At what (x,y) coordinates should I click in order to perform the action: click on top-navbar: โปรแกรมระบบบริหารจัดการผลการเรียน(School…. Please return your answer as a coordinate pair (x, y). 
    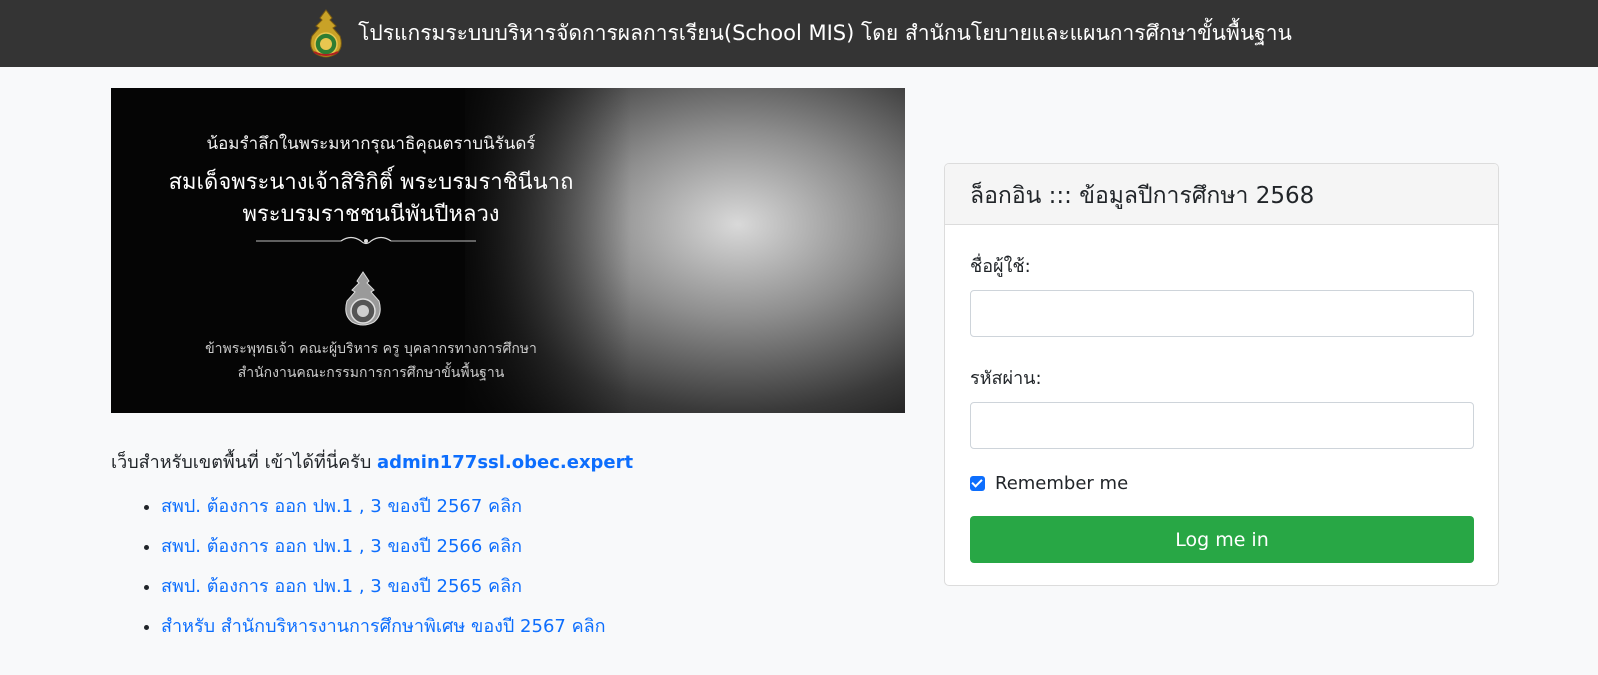
    Looking at the image, I should click on (799, 33).